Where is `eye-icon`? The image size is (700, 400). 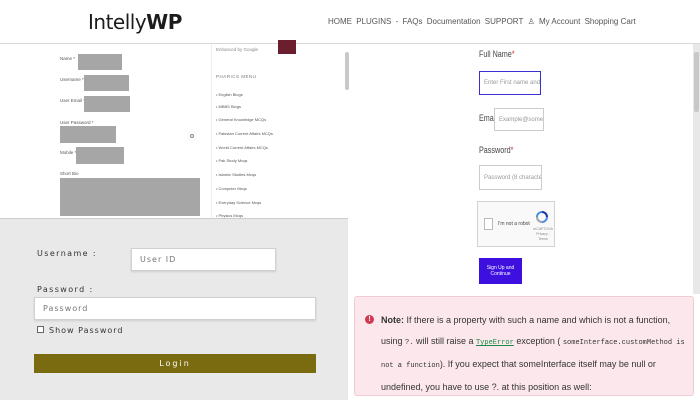 eye-icon is located at coordinates (192, 136).